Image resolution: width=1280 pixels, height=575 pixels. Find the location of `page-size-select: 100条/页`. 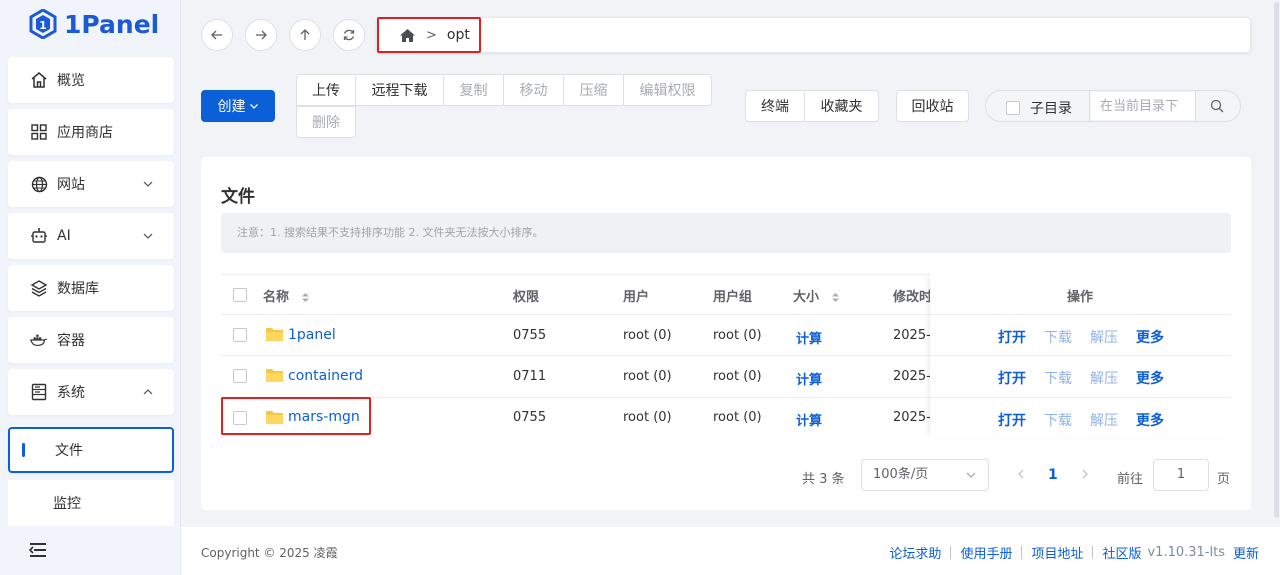

page-size-select: 100条/页 is located at coordinates (925, 475).